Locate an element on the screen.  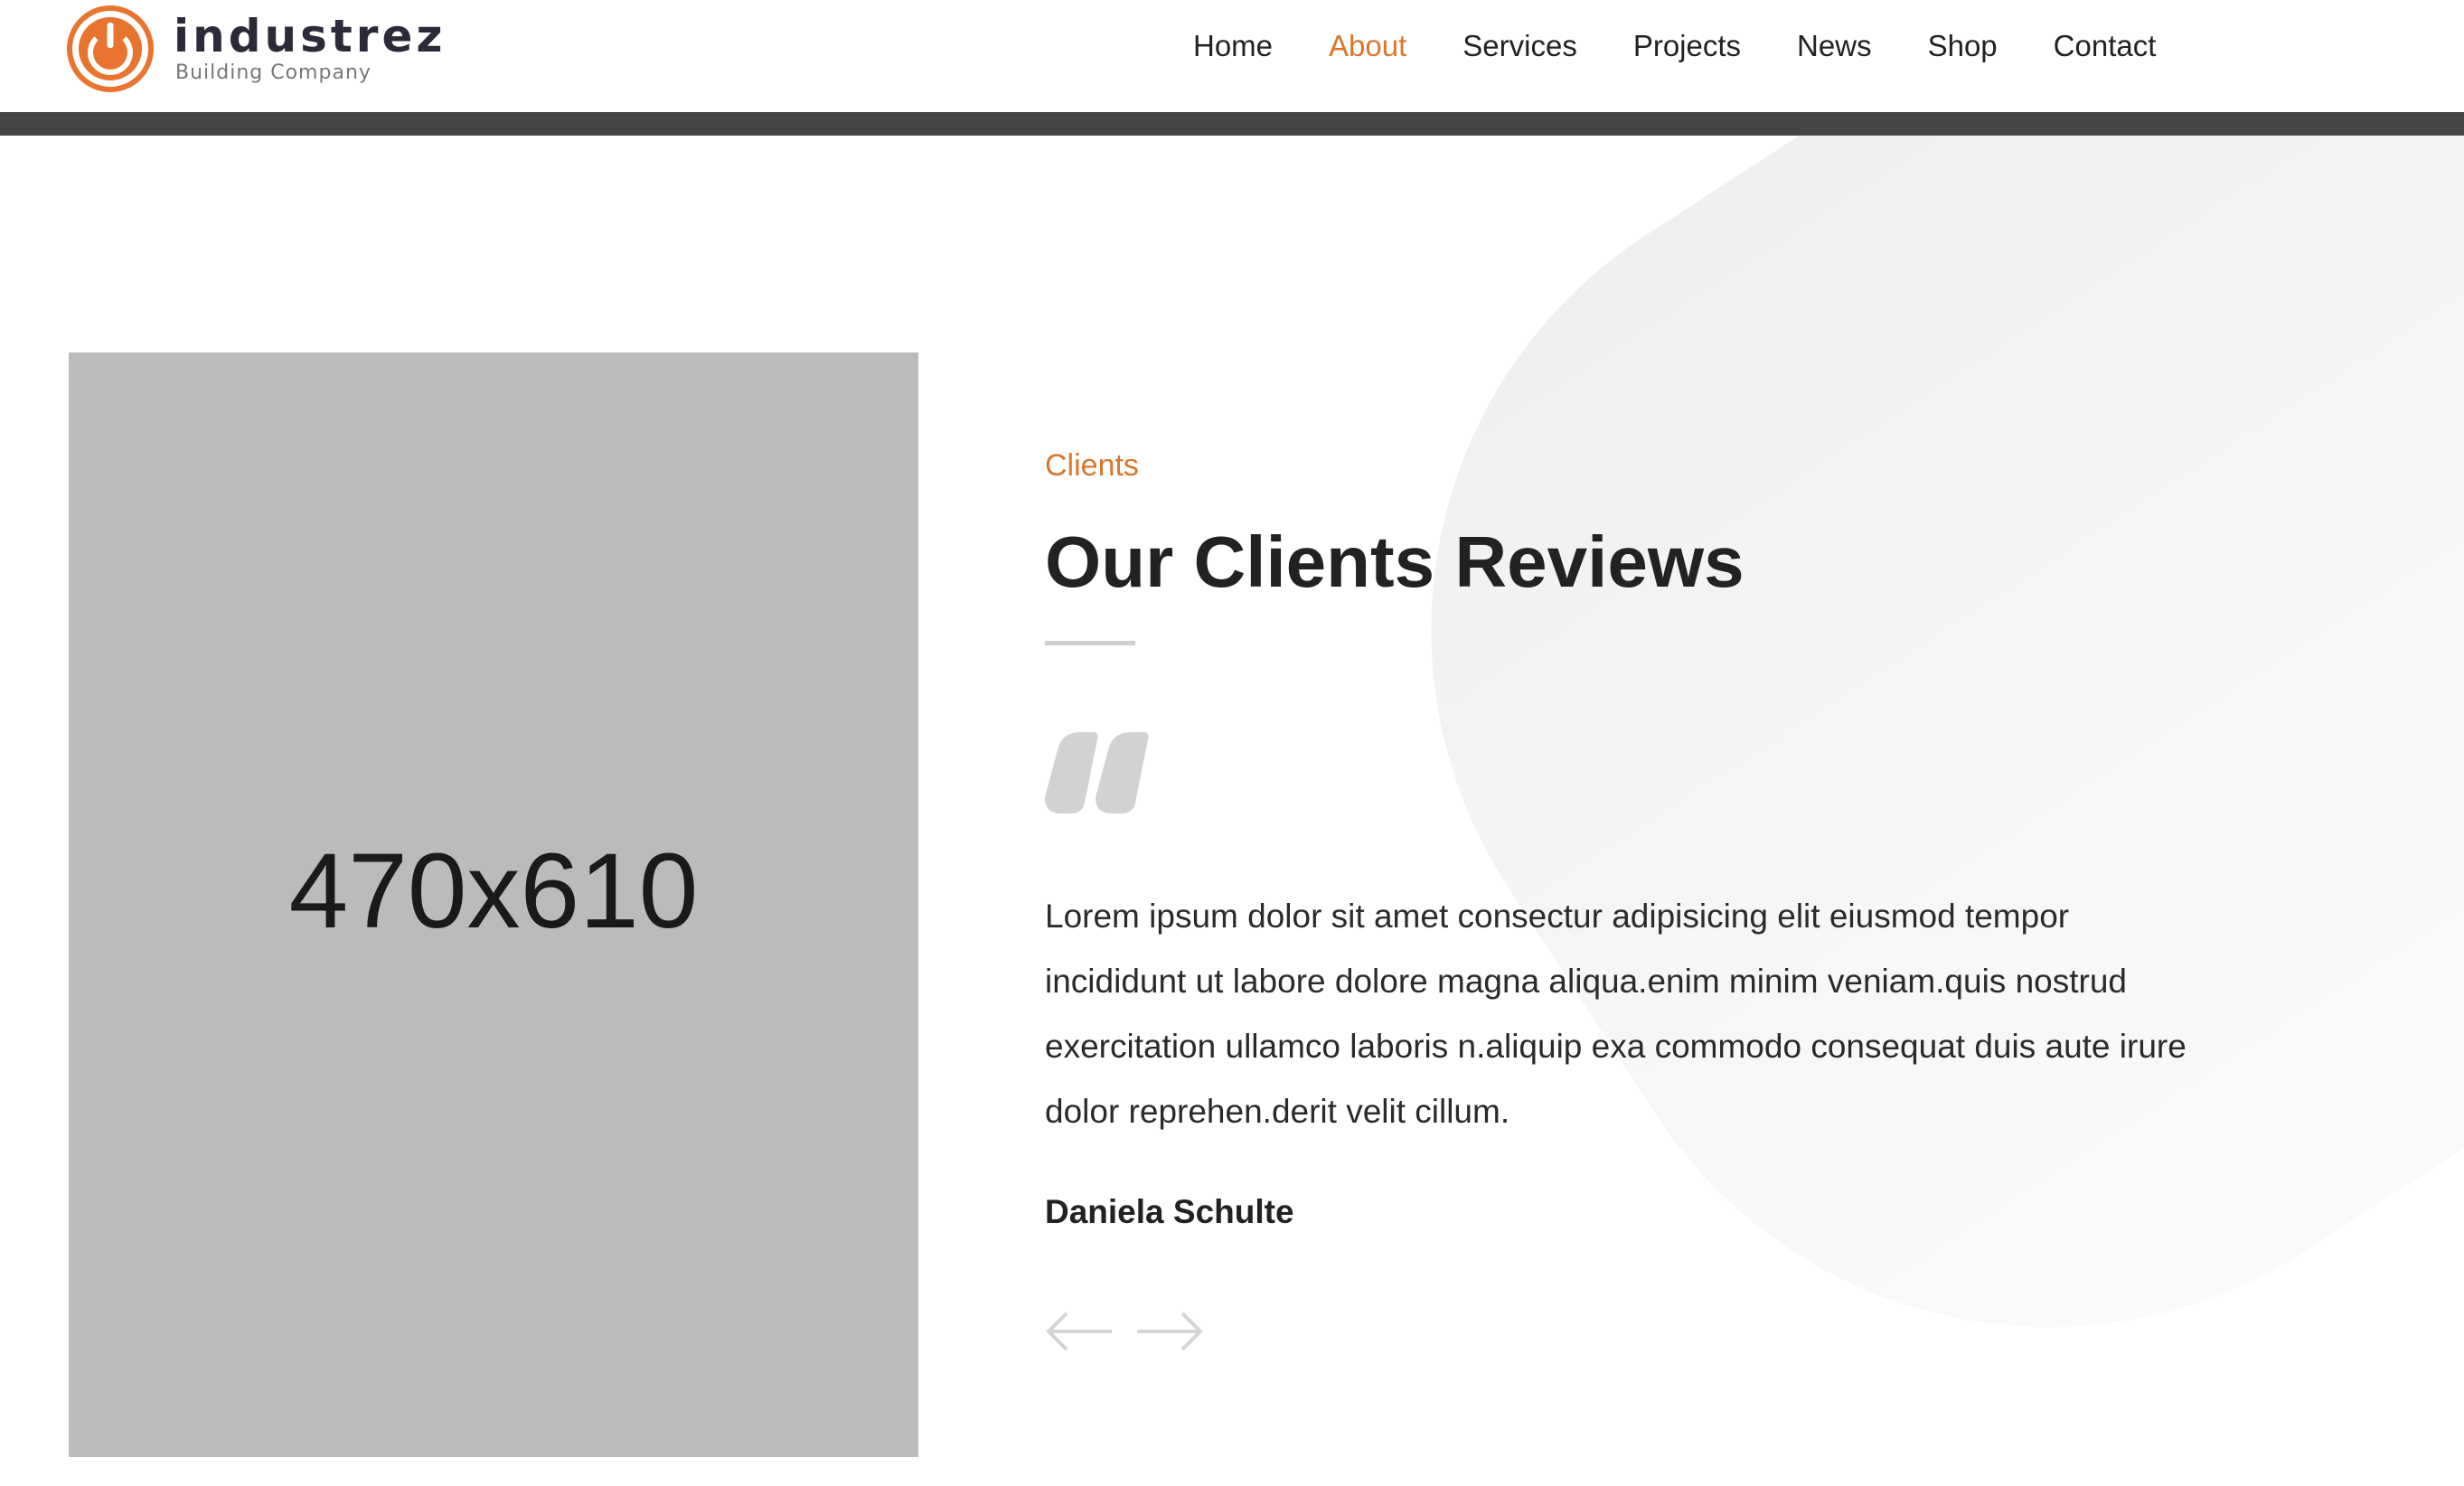
nav-item-services: Services is located at coordinates (1519, 46).